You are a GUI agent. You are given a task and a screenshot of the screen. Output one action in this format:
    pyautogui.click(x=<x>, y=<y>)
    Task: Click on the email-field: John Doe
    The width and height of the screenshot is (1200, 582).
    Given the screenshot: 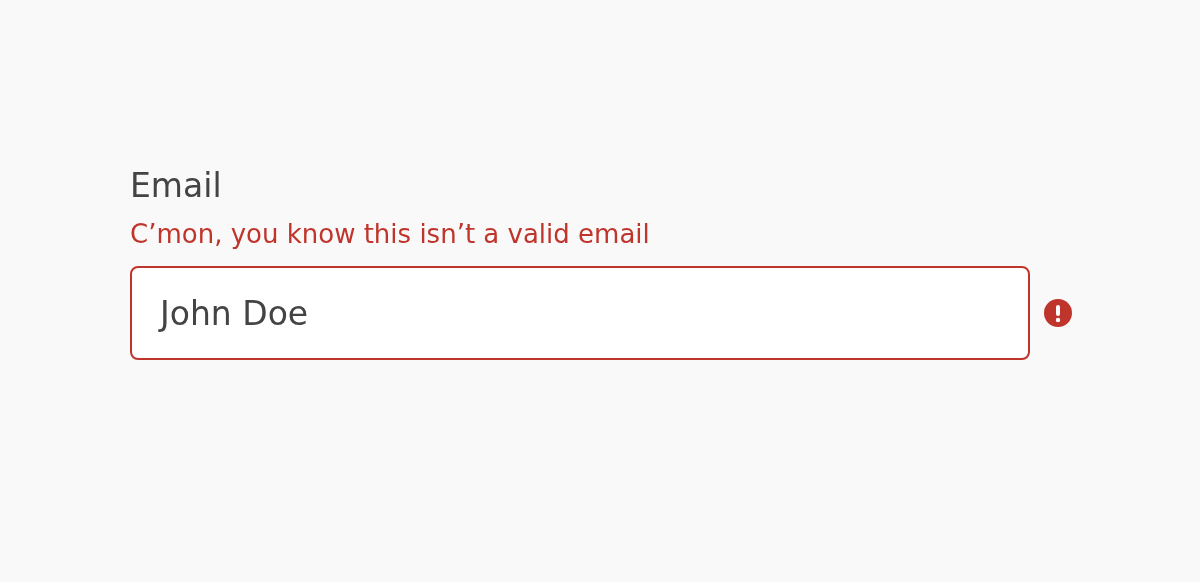 What is the action you would take?
    pyautogui.click(x=580, y=313)
    